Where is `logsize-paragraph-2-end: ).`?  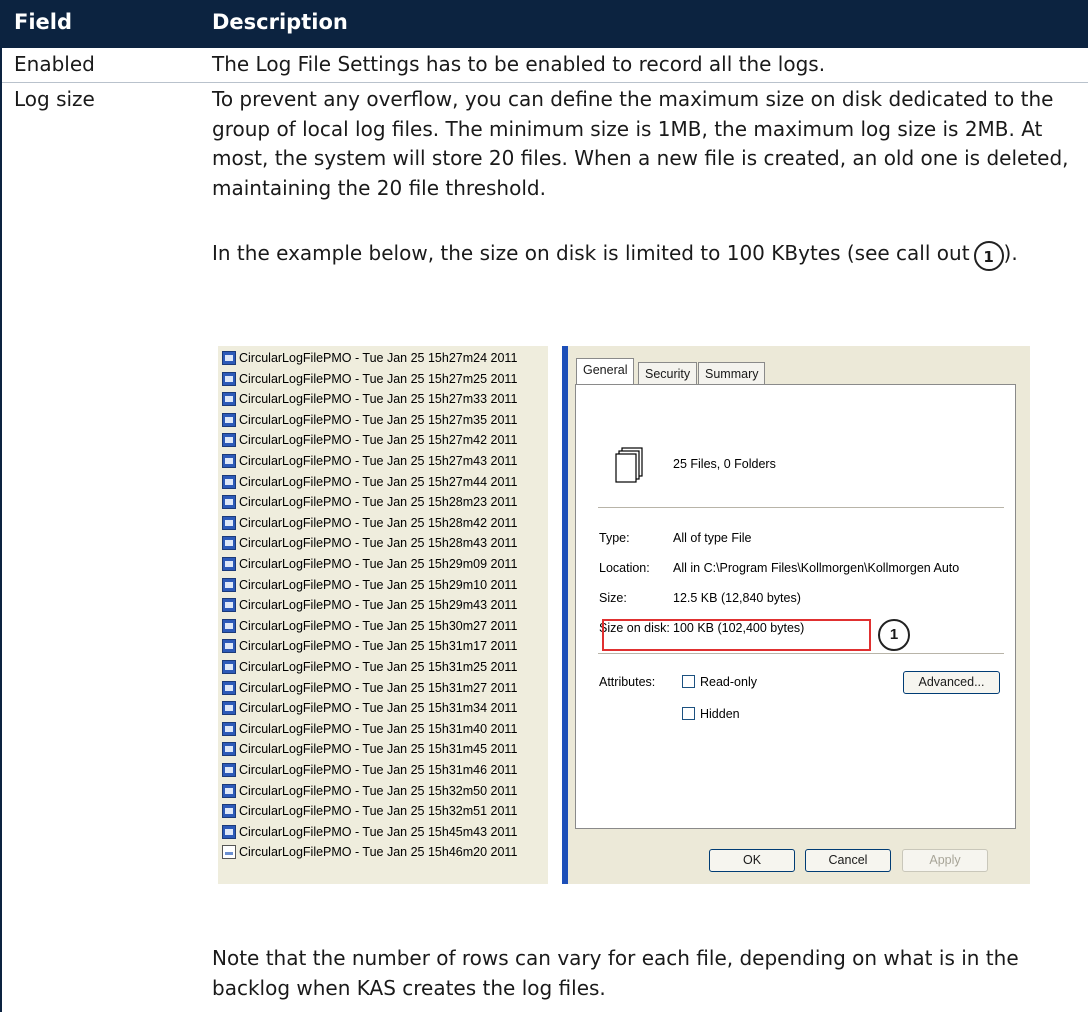
logsize-paragraph-2-end: ). is located at coordinates (1010, 253).